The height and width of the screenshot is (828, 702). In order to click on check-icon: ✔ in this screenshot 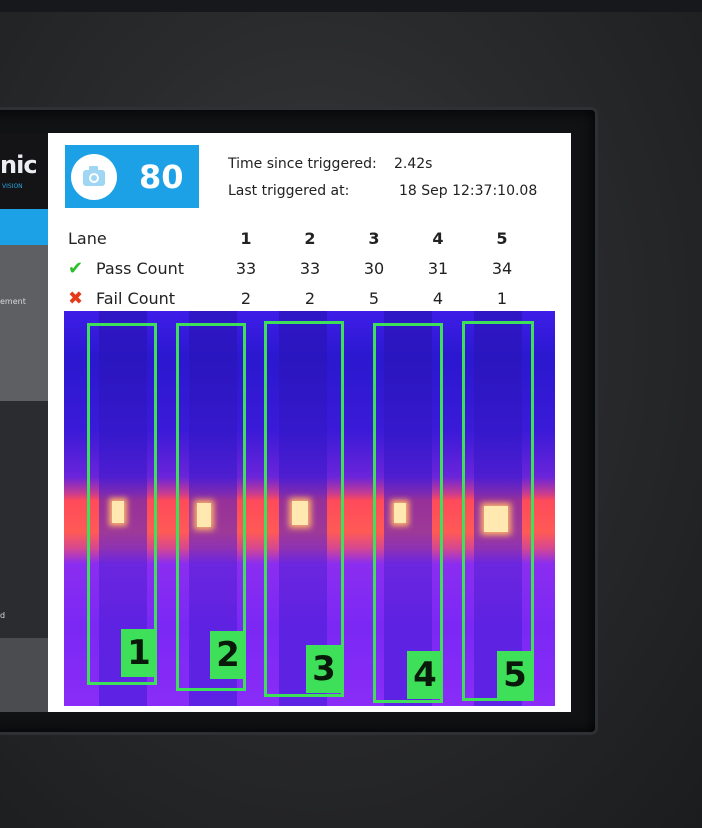, I will do `click(76, 268)`.